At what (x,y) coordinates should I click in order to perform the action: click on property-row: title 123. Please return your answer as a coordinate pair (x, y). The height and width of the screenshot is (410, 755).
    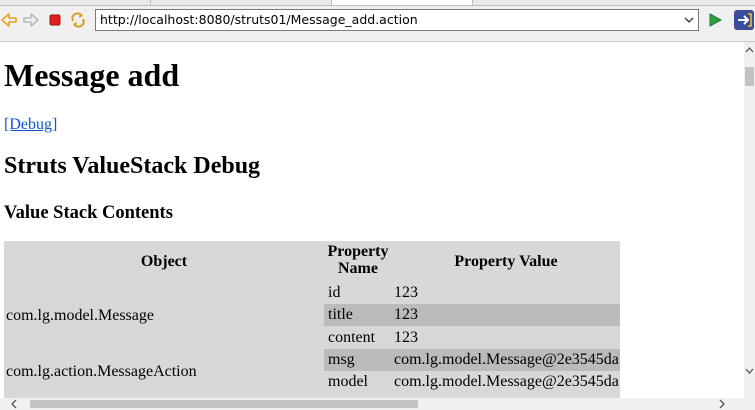
    Looking at the image, I should click on (472, 315).